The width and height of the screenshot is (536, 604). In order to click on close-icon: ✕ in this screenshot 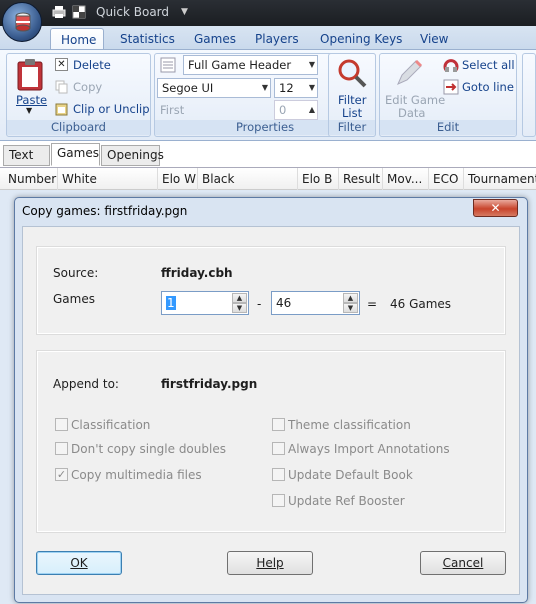, I will do `click(495, 208)`.